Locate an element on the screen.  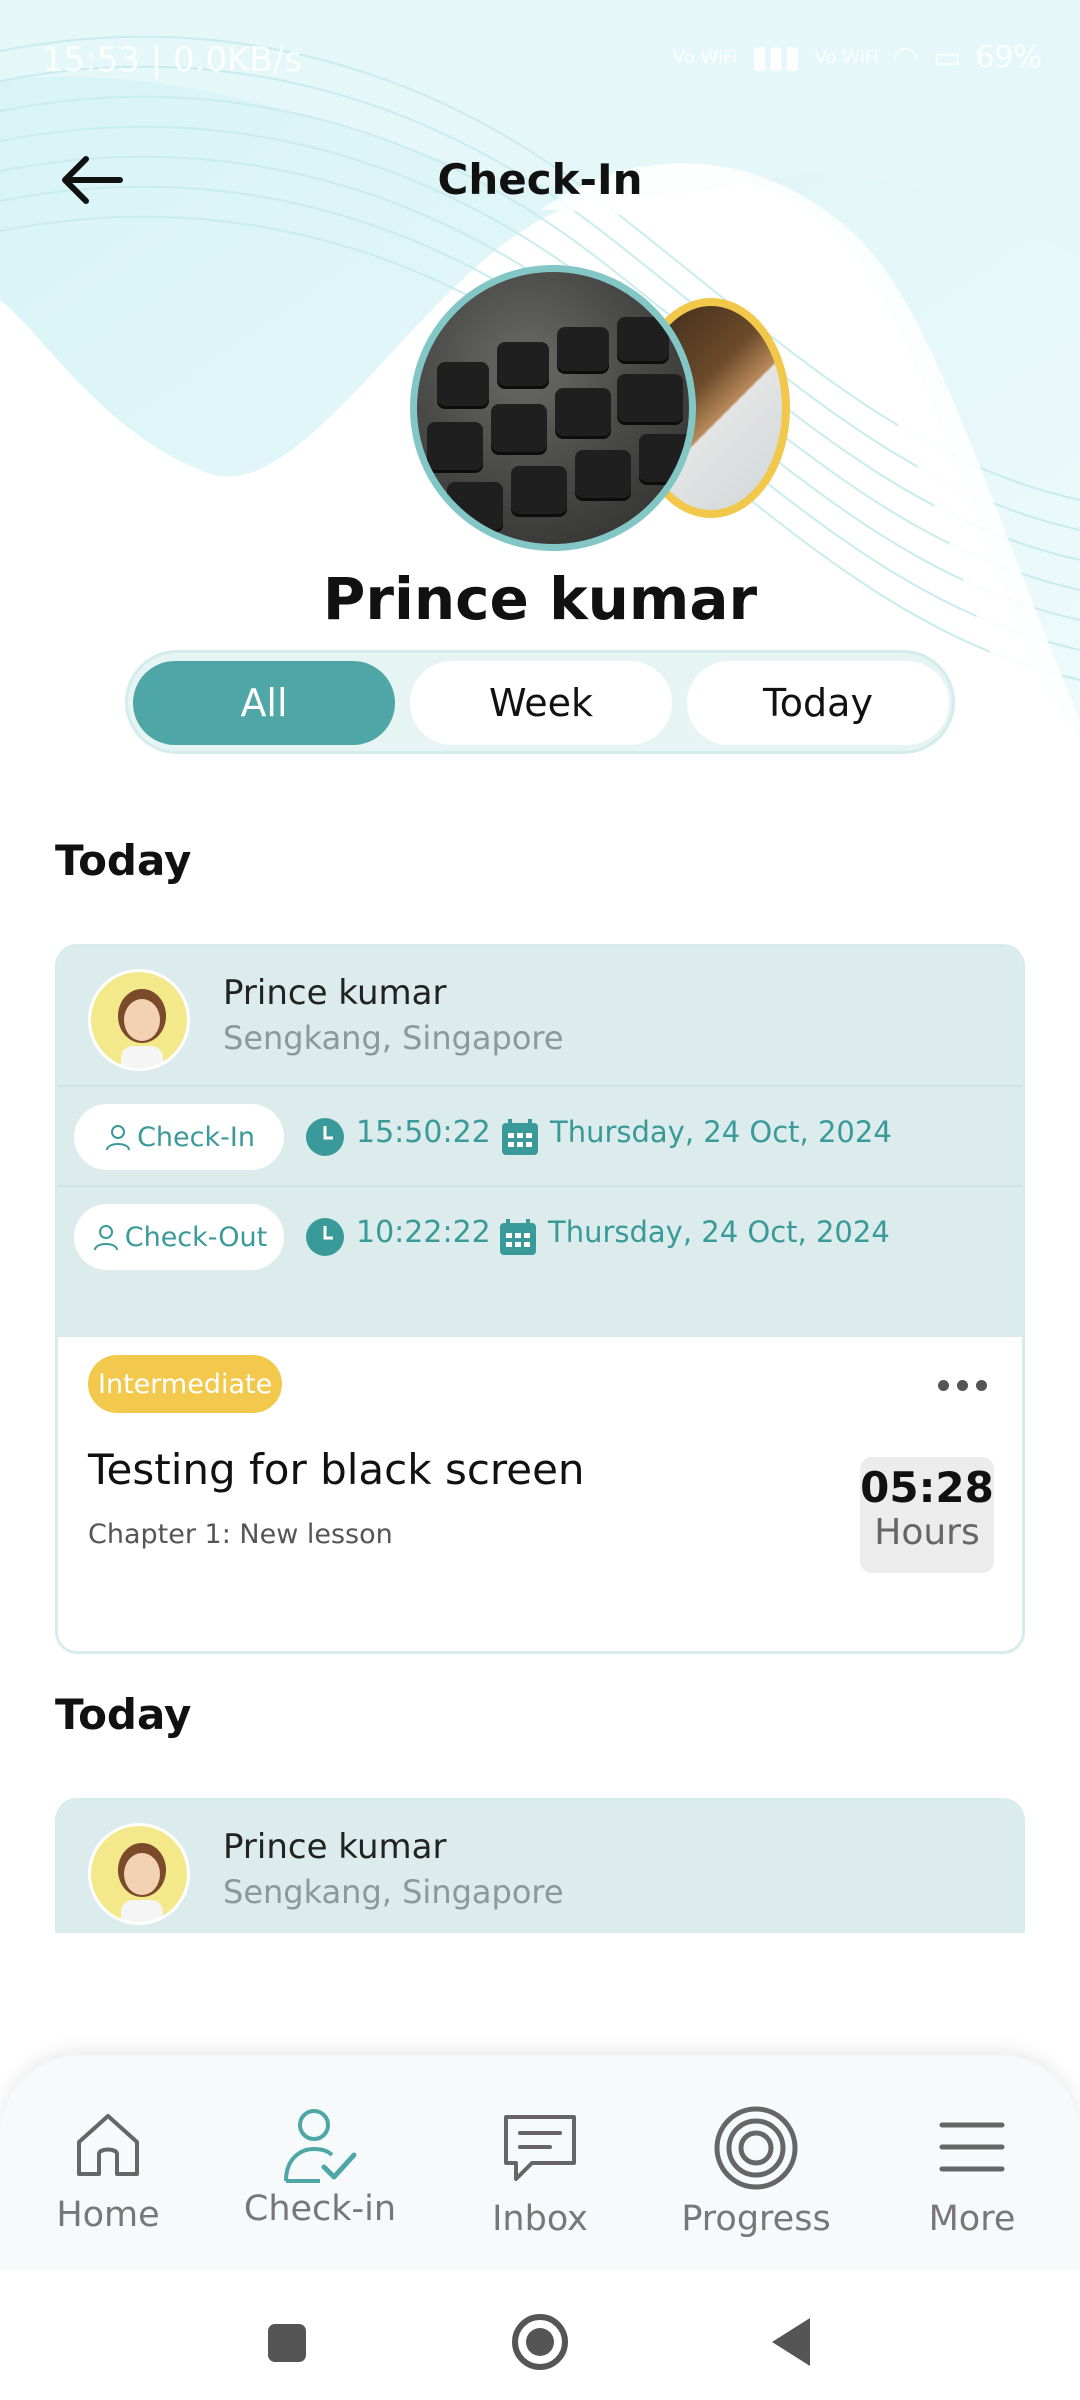
nav-home: Home is located at coordinates (108, 2162).